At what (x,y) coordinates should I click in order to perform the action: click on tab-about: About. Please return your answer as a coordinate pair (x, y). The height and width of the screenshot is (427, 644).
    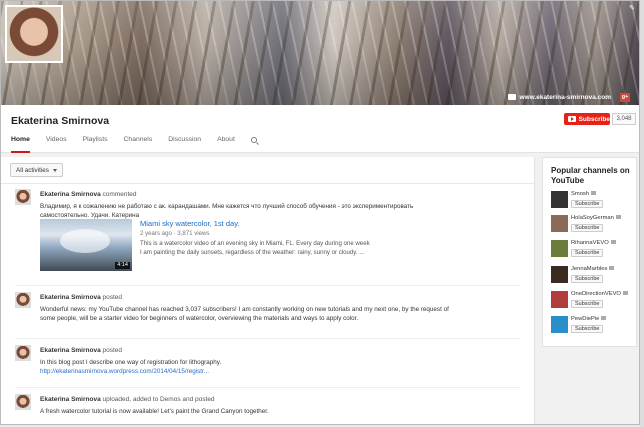
    Looking at the image, I should click on (226, 144).